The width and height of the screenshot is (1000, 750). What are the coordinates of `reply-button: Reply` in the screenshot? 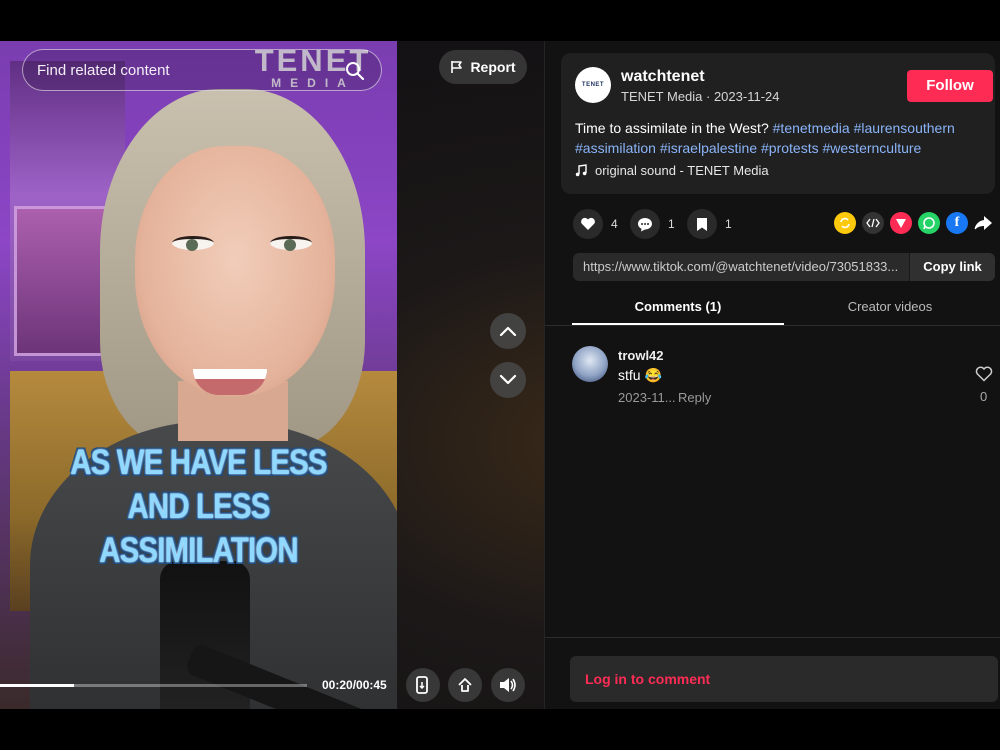 It's located at (694, 397).